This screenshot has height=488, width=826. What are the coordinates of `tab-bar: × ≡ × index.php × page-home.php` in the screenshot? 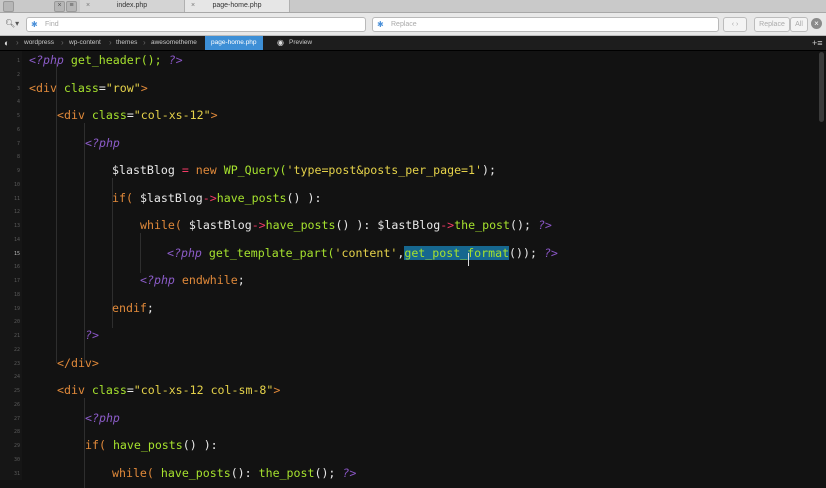 It's located at (413, 6).